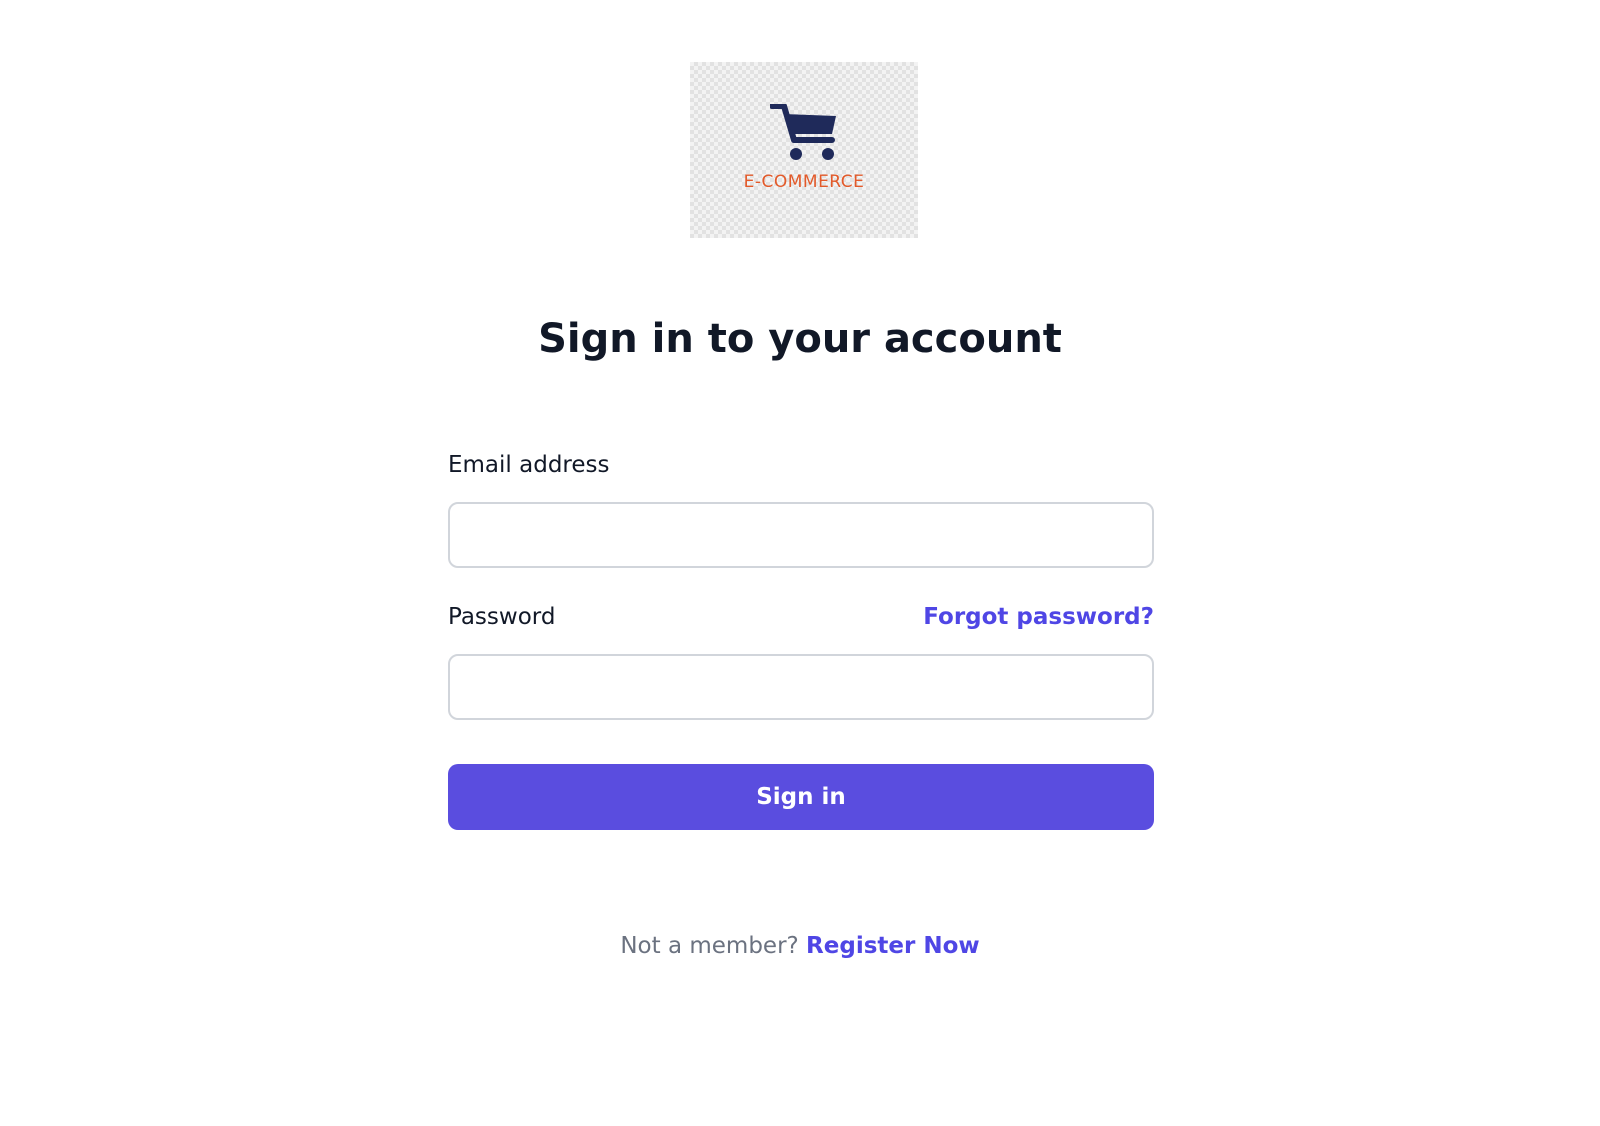  I want to click on password-label: Password, so click(502, 617).